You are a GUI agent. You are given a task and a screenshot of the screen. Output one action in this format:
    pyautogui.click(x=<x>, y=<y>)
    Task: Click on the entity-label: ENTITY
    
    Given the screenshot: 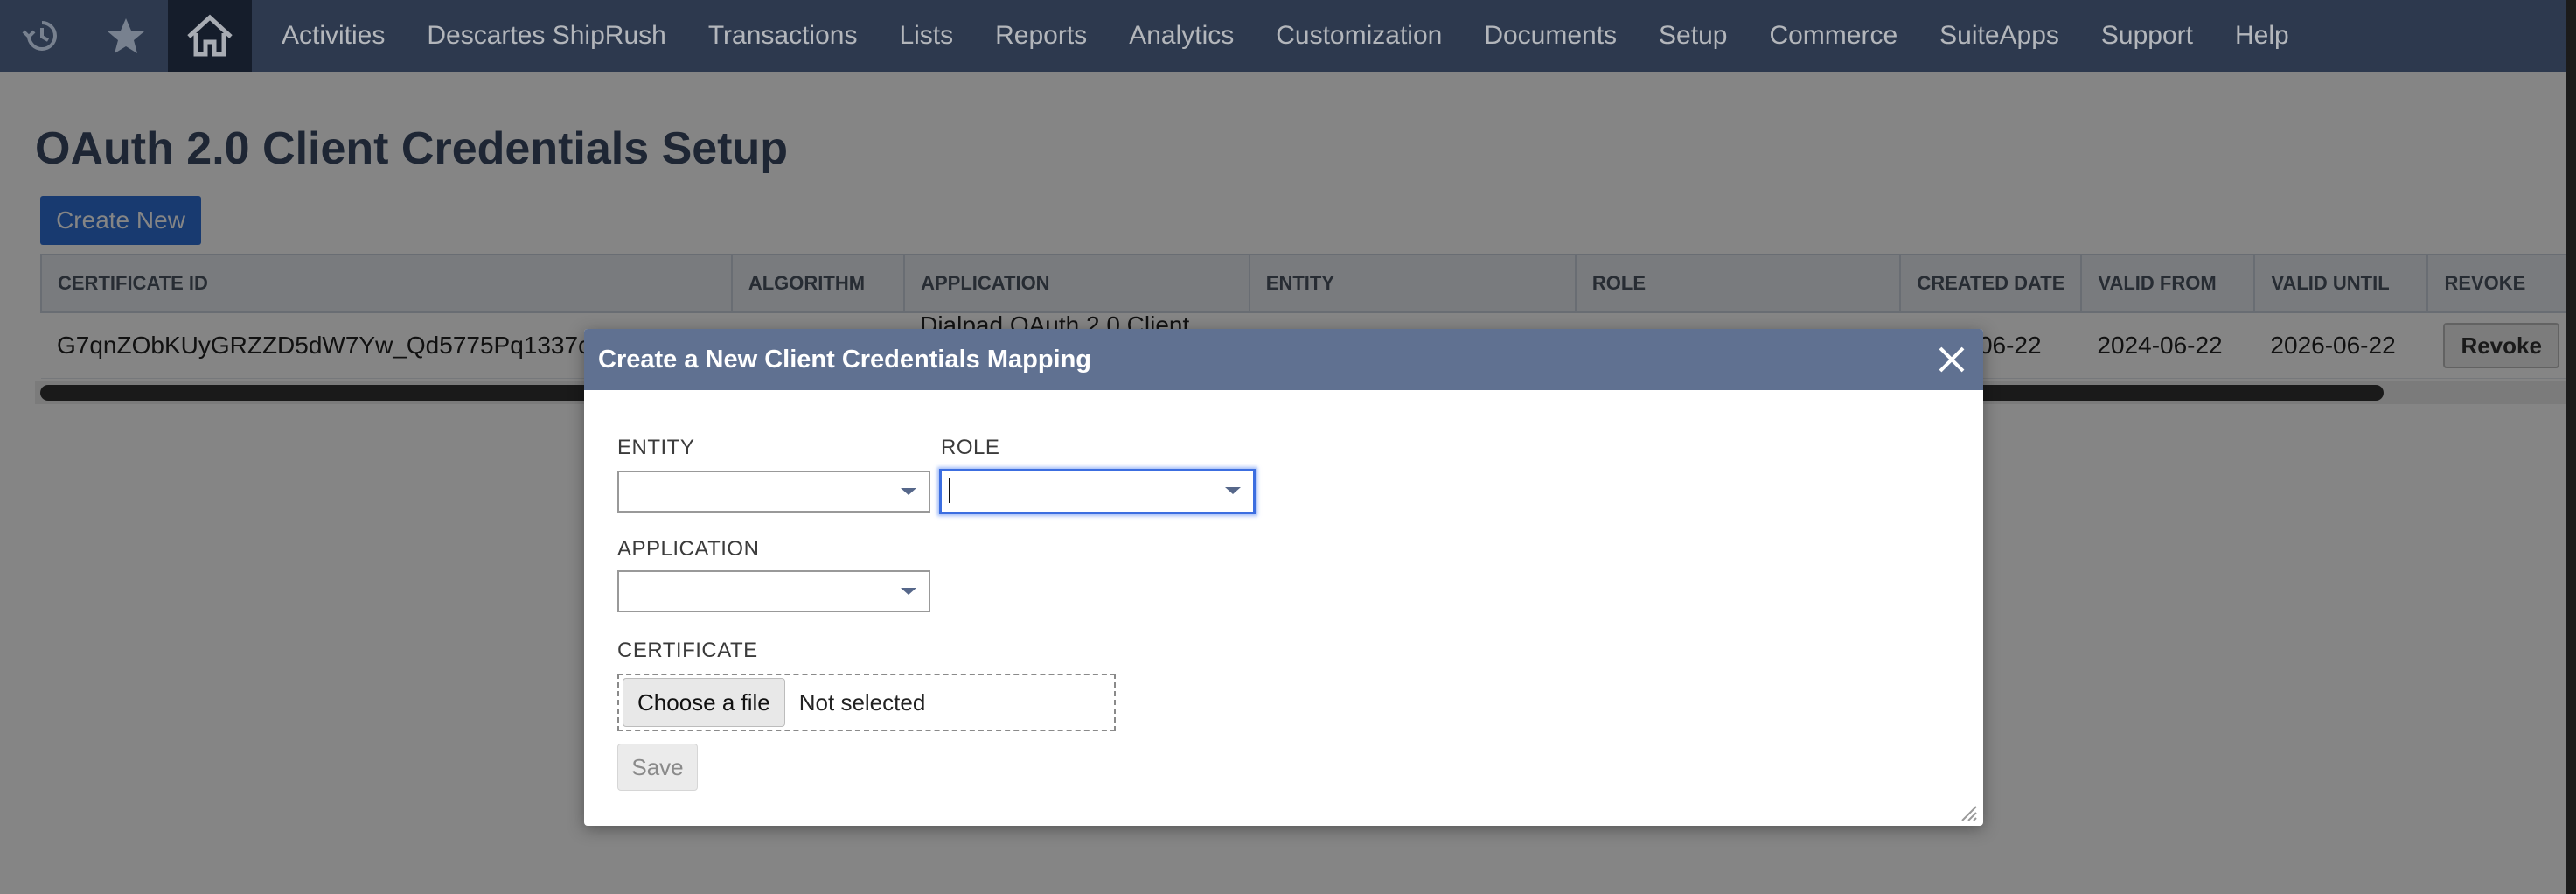 What is the action you would take?
    pyautogui.click(x=656, y=447)
    